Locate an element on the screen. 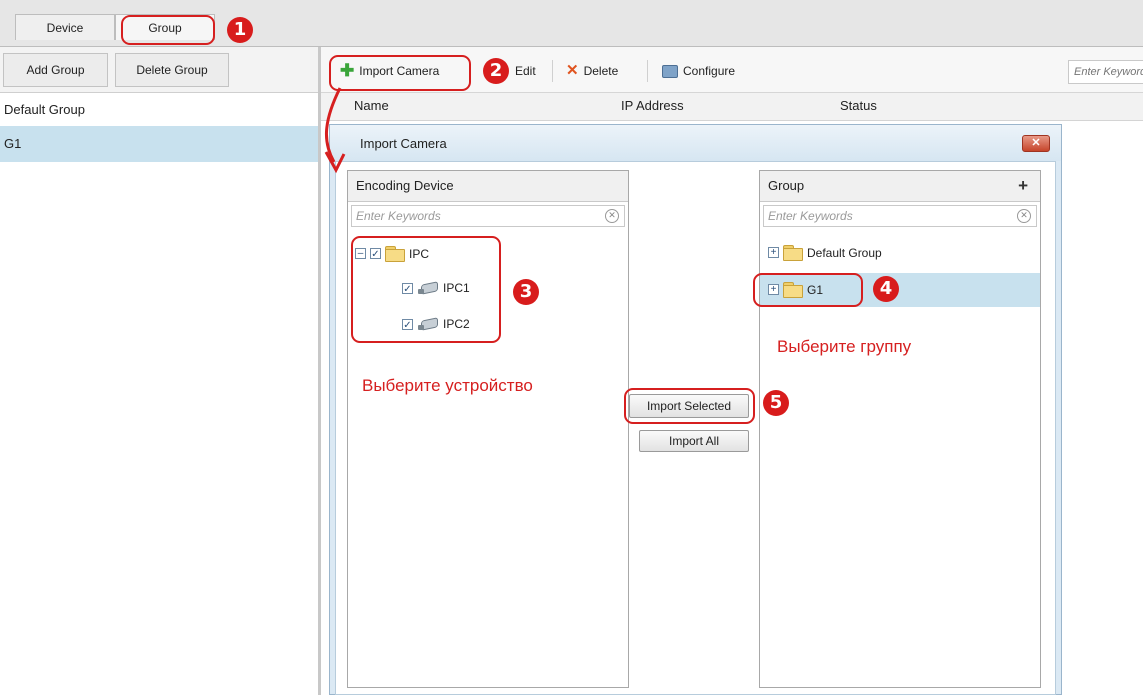 The height and width of the screenshot is (695, 1143). note-select-group: Выберите группу is located at coordinates (844, 346).